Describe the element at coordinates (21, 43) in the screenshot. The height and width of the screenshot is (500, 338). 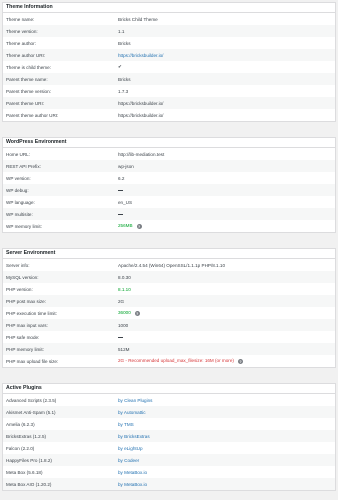
I see `row-label: Theme author:` at that location.